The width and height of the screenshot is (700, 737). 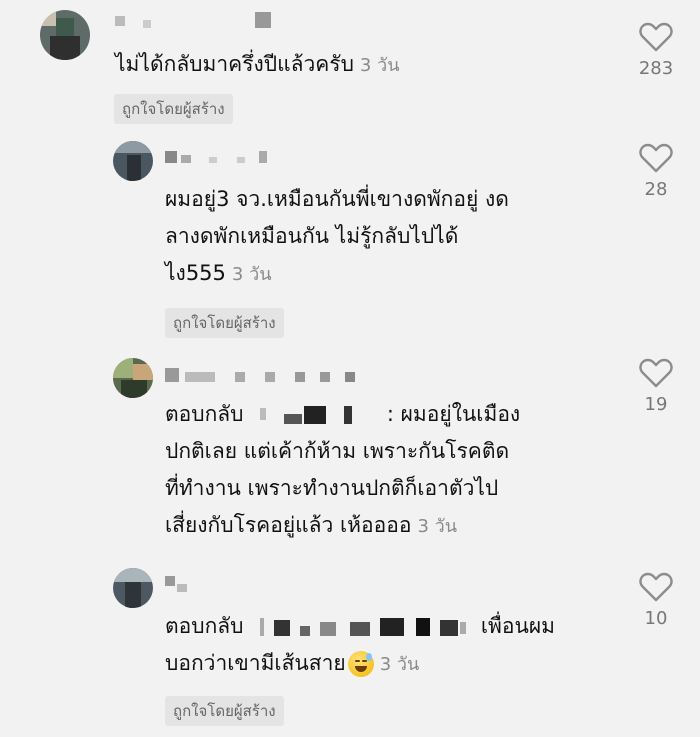 I want to click on like-button: 283, so click(x=656, y=50).